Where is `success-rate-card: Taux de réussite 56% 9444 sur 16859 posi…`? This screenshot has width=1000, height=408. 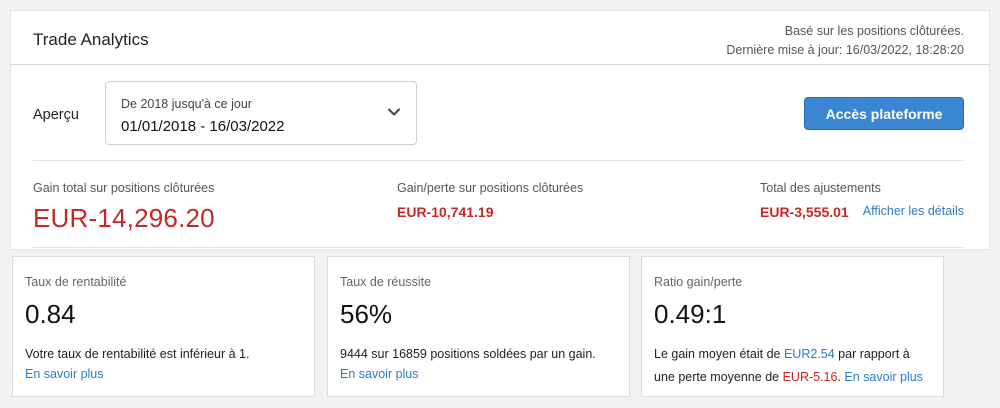
success-rate-card: Taux de réussite 56% 9444 sur 16859 posi… is located at coordinates (478, 326).